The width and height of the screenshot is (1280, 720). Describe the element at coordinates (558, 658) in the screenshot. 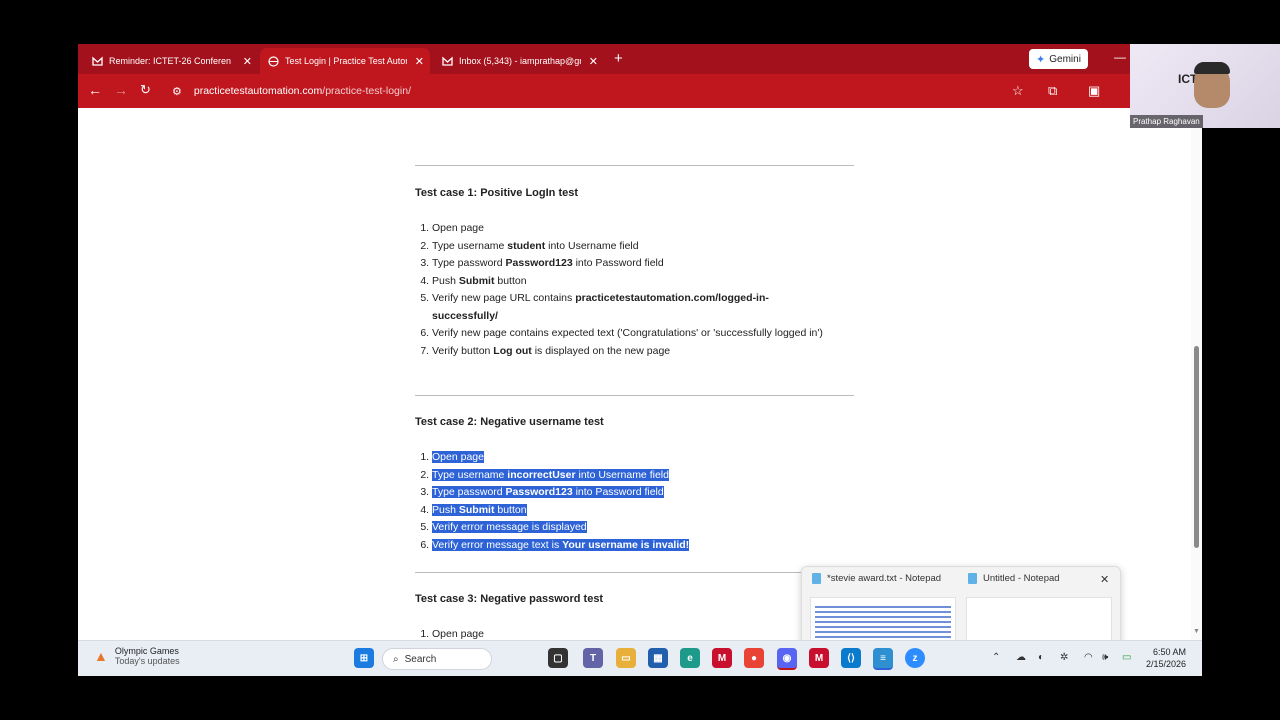

I see `task-view-icon: ▢` at that location.